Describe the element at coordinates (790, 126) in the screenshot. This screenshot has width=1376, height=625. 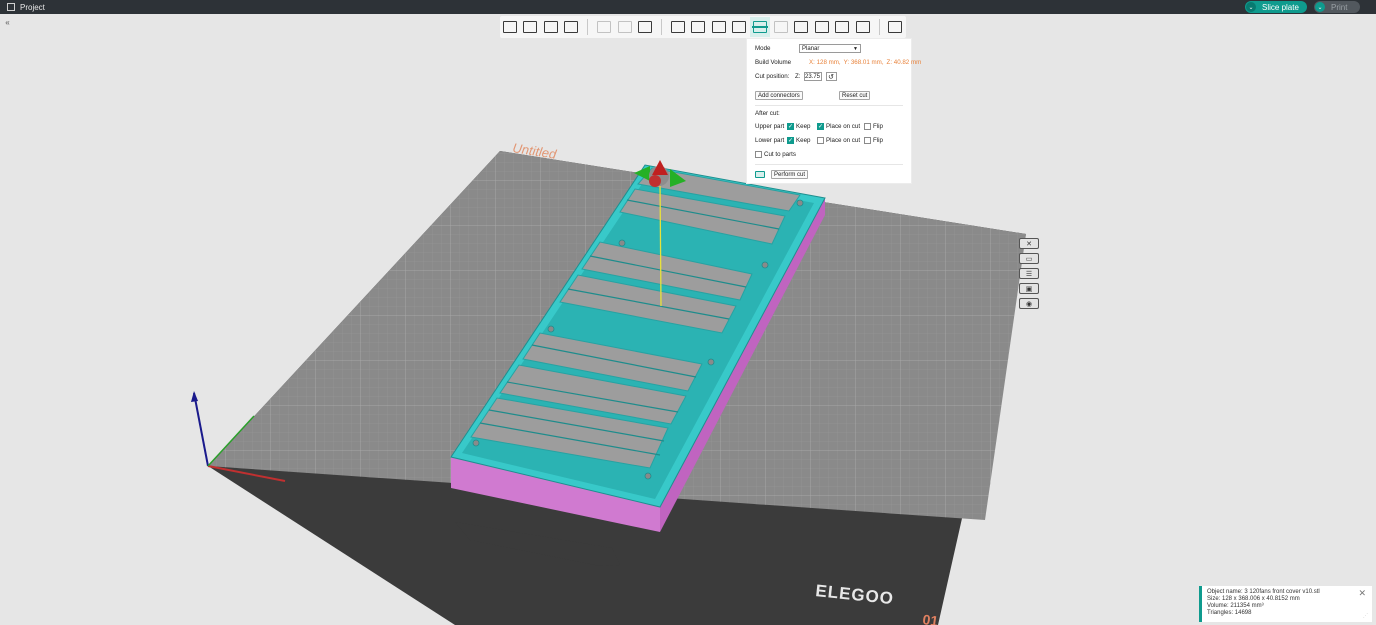
I see `upper-keep-checkbox: ✓` at that location.